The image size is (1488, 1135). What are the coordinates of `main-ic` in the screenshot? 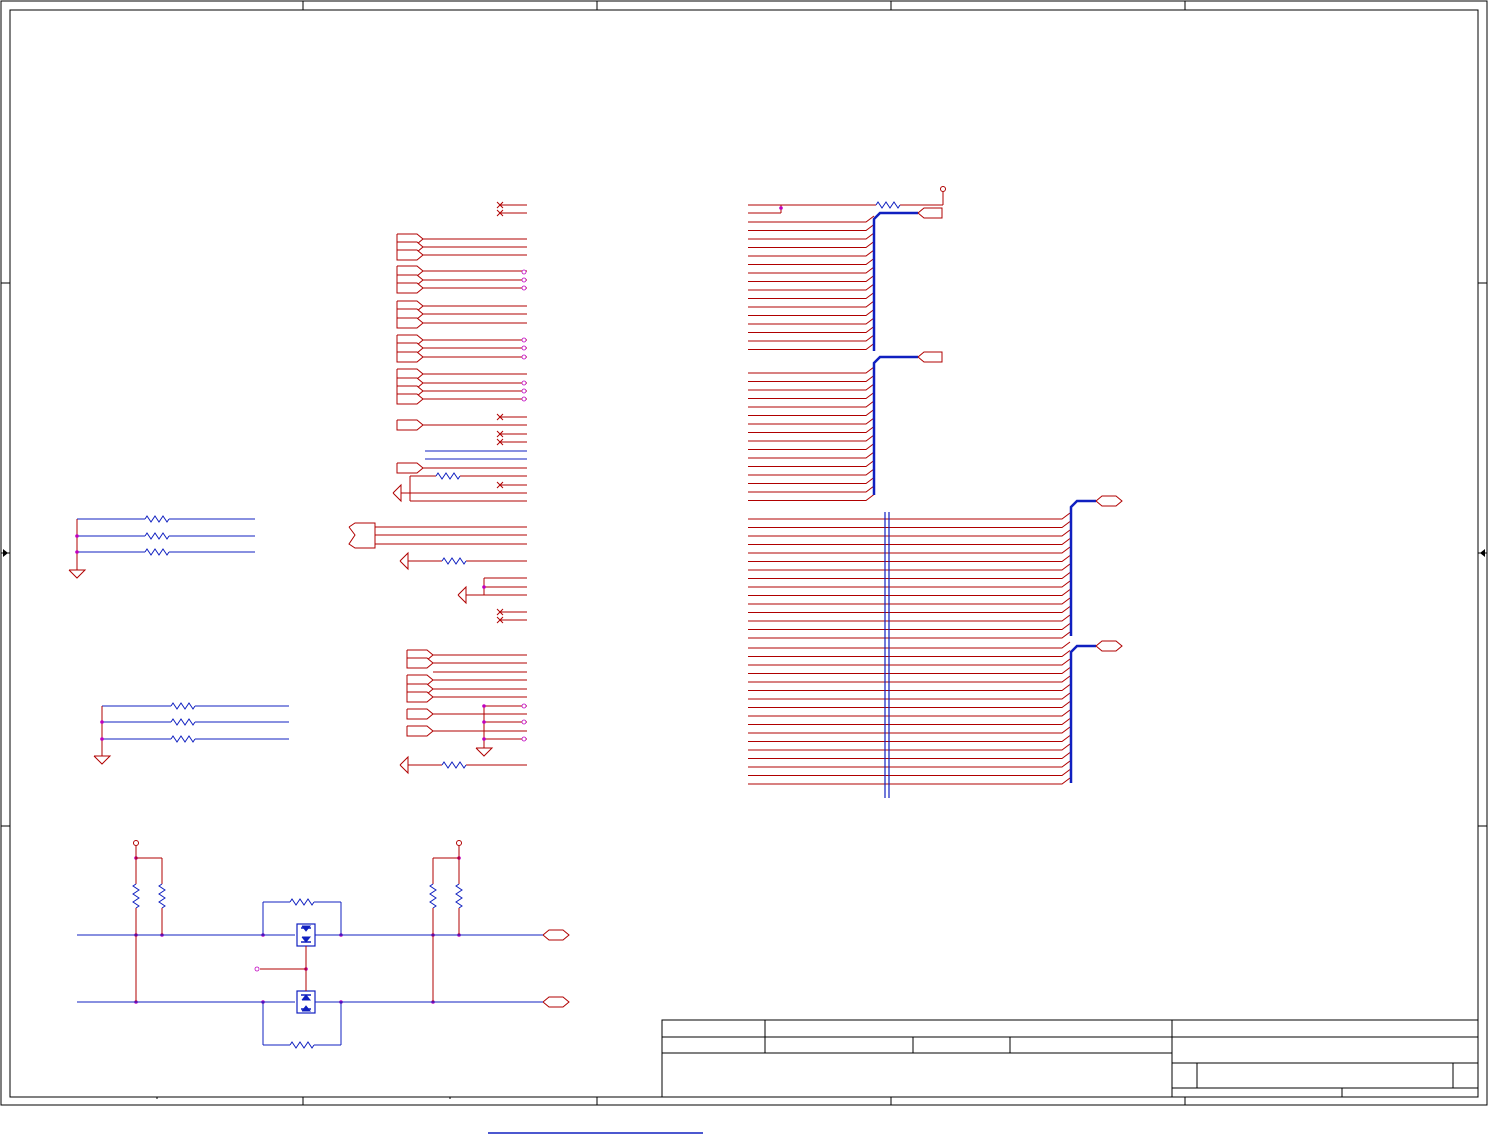 It's located at (637, 502).